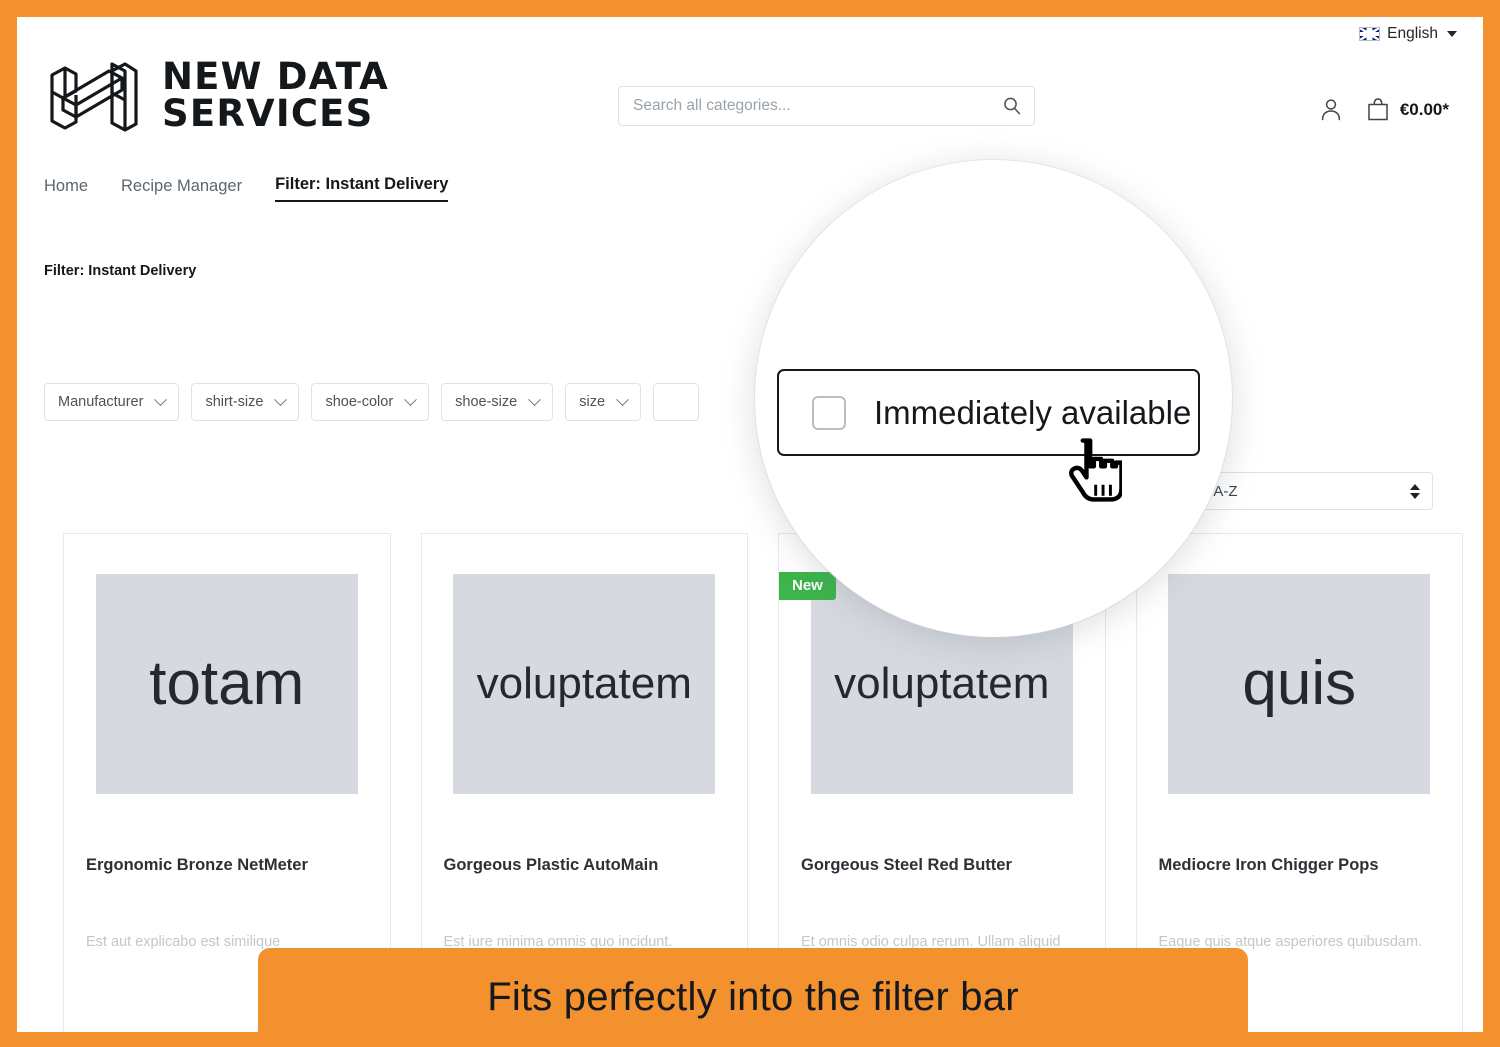 This screenshot has width=1500, height=1047. I want to click on product-title: Gorgeous Steel Red Butter, so click(942, 865).